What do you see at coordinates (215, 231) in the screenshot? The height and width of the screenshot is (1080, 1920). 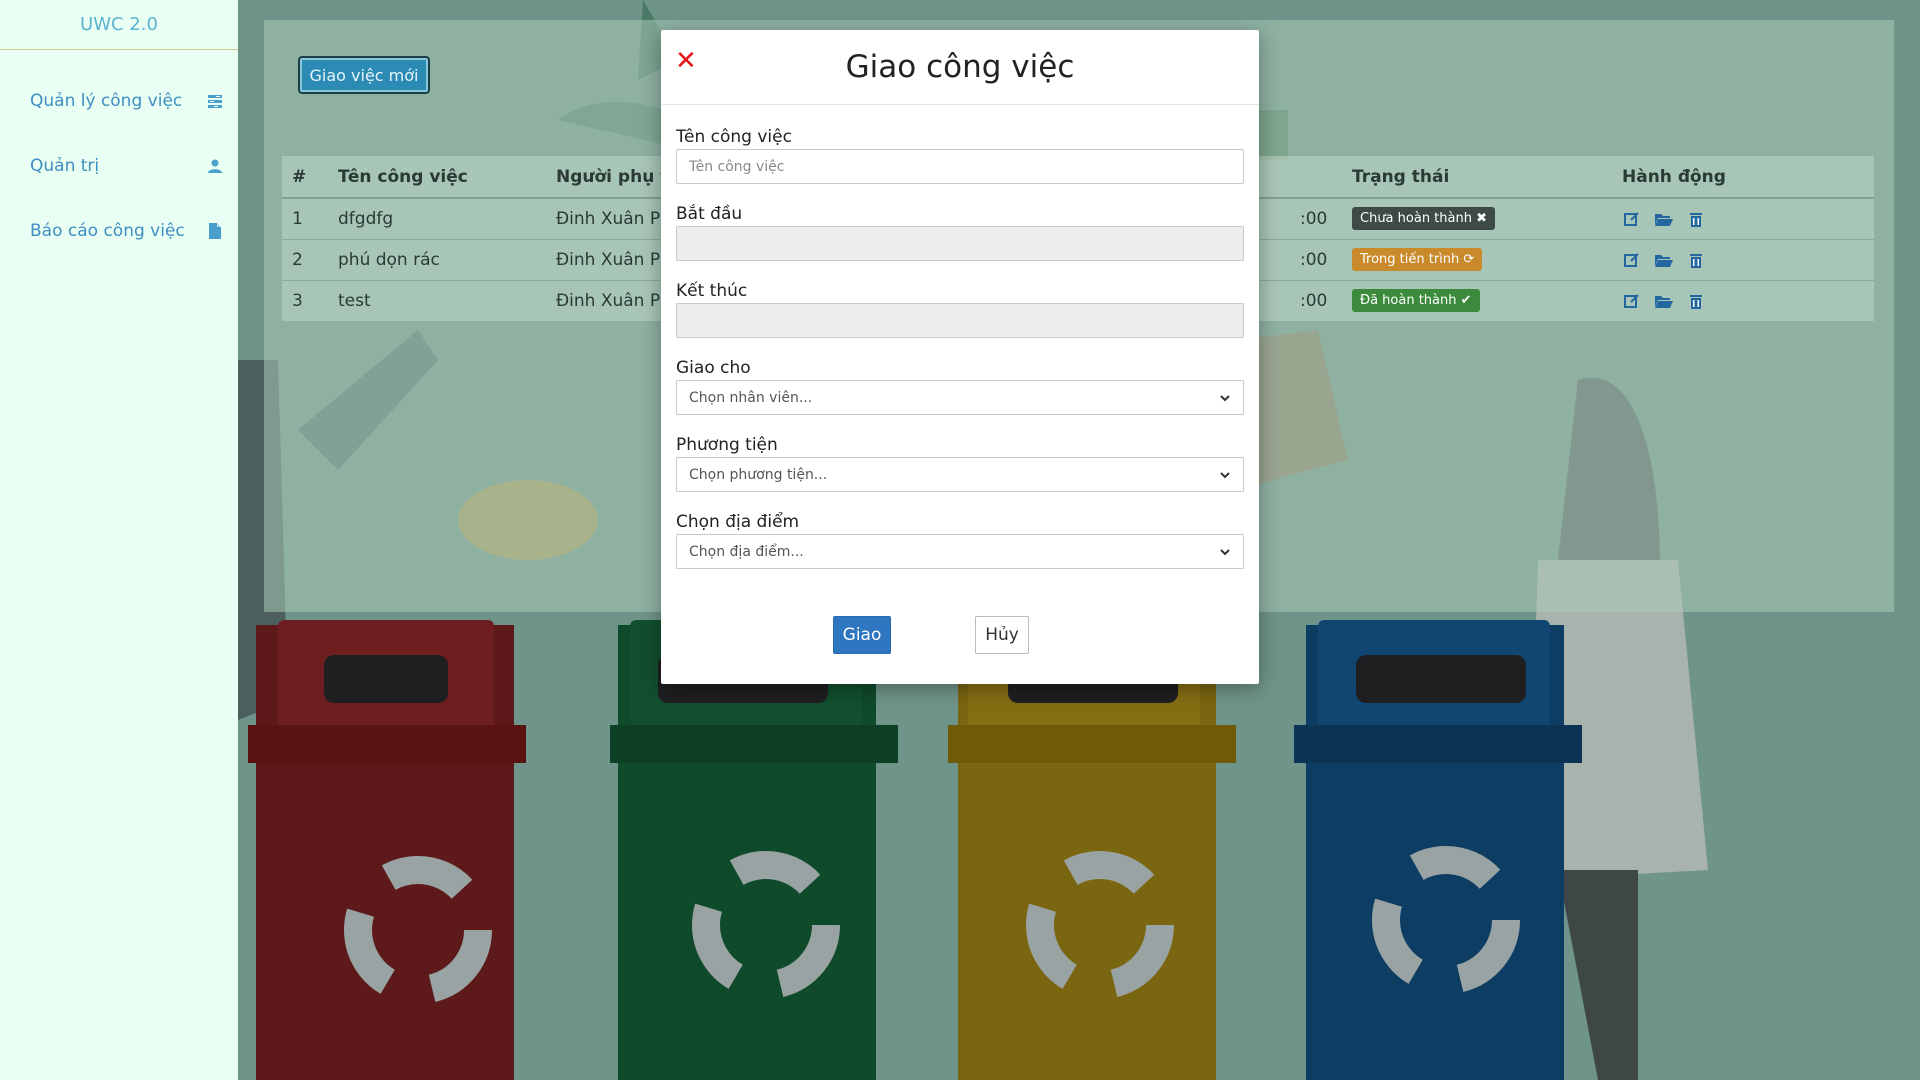 I see `document-icon` at bounding box center [215, 231].